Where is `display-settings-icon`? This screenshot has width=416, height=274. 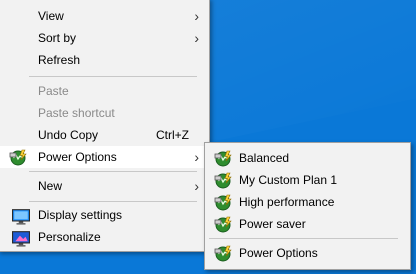 display-settings-icon is located at coordinates (21, 217).